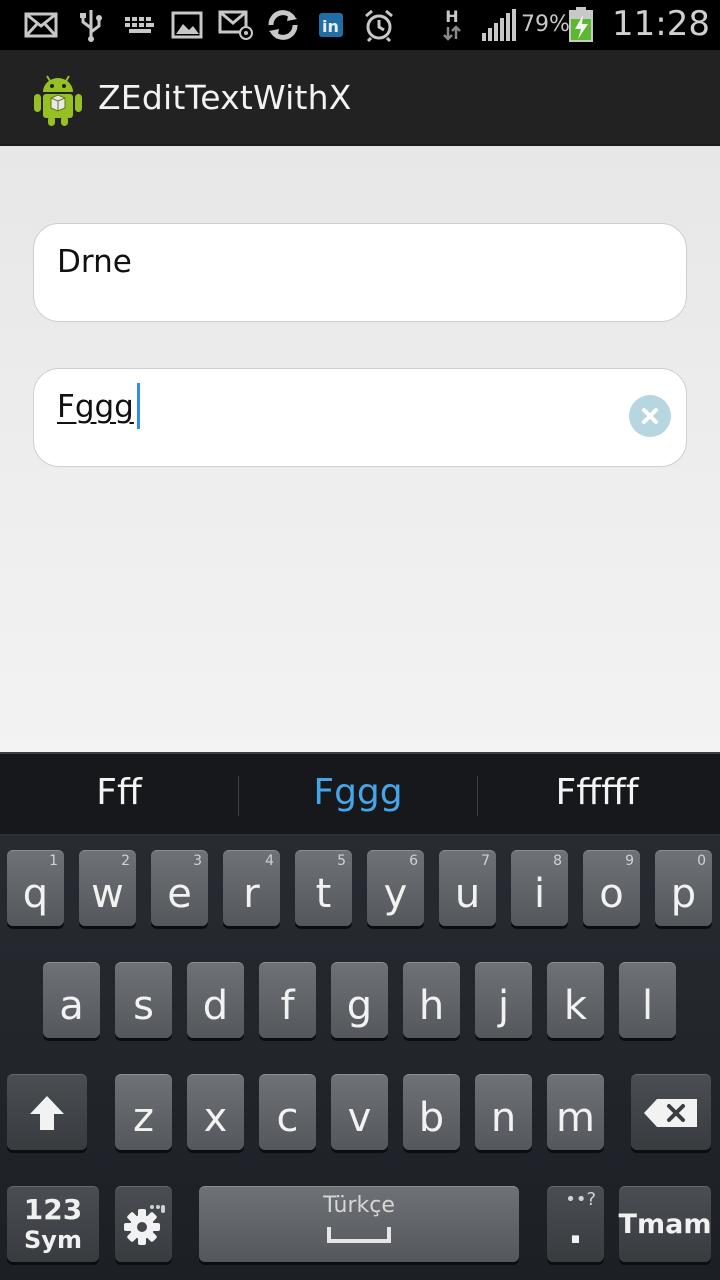  Describe the element at coordinates (597, 792) in the screenshot. I see `suggestion-3: Ffffff` at that location.